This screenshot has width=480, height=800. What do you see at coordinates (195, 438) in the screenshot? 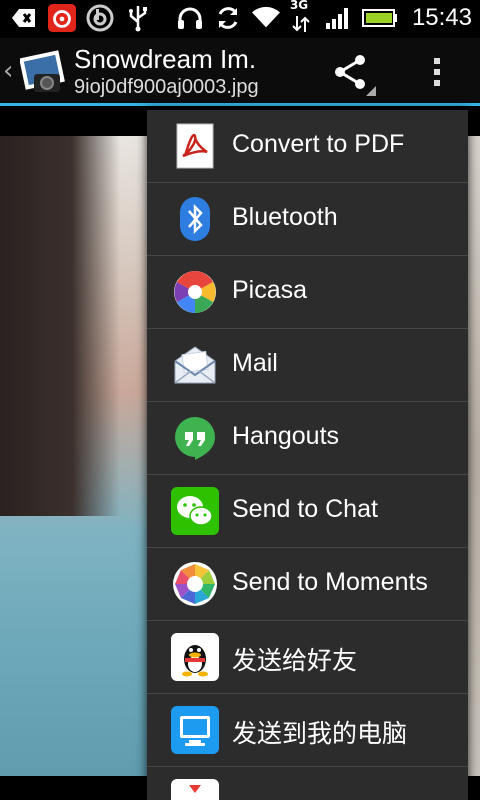
I see `hangouts-icon` at bounding box center [195, 438].